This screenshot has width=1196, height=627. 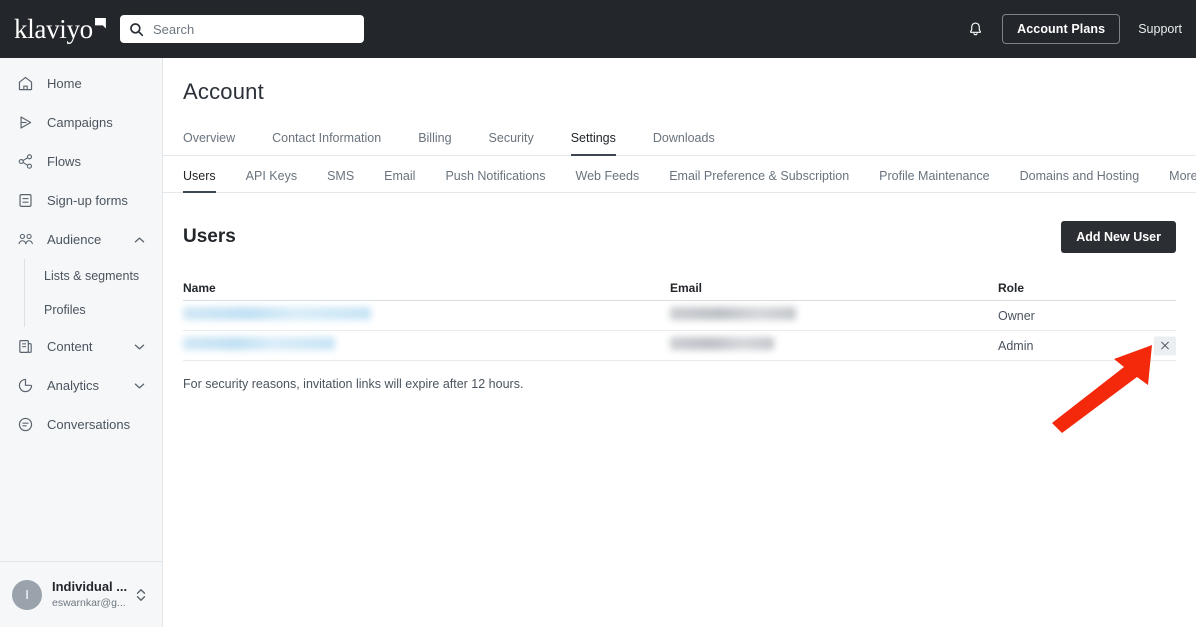 What do you see at coordinates (139, 240) in the screenshot?
I see `chevron-up-icon` at bounding box center [139, 240].